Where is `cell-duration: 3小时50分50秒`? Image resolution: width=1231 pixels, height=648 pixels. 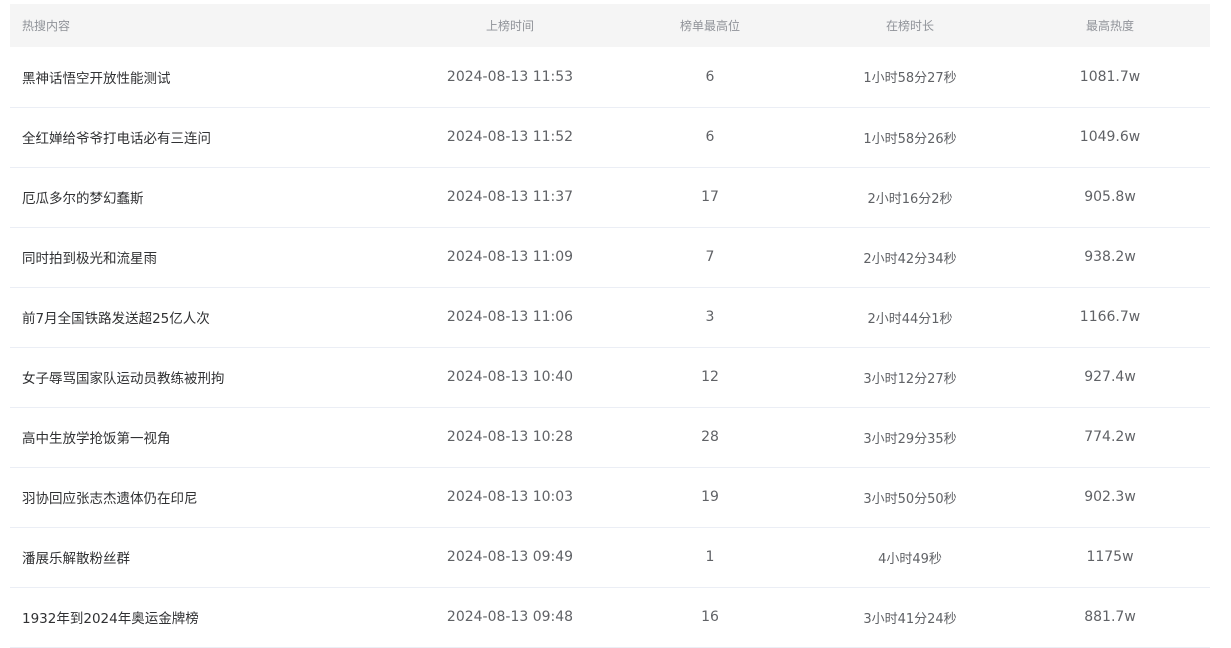 cell-duration: 3小时50分50秒 is located at coordinates (910, 499).